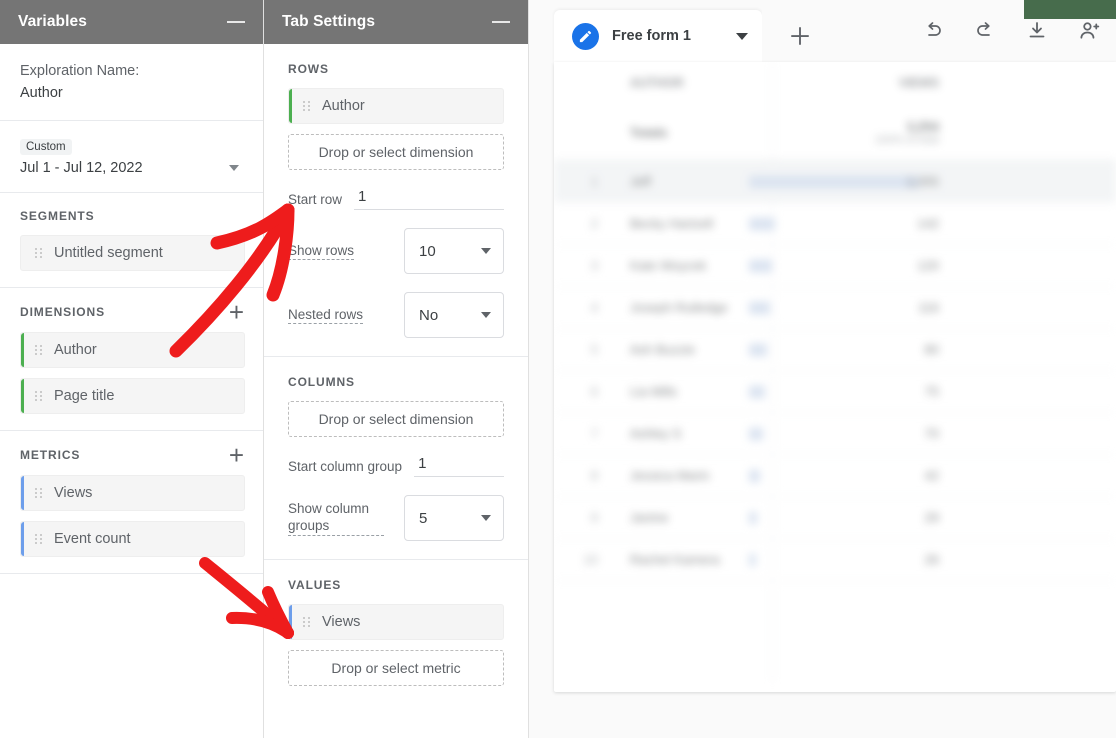 This screenshot has height=738, width=1116. What do you see at coordinates (454, 251) in the screenshot?
I see `show-rows-select: 10` at bounding box center [454, 251].